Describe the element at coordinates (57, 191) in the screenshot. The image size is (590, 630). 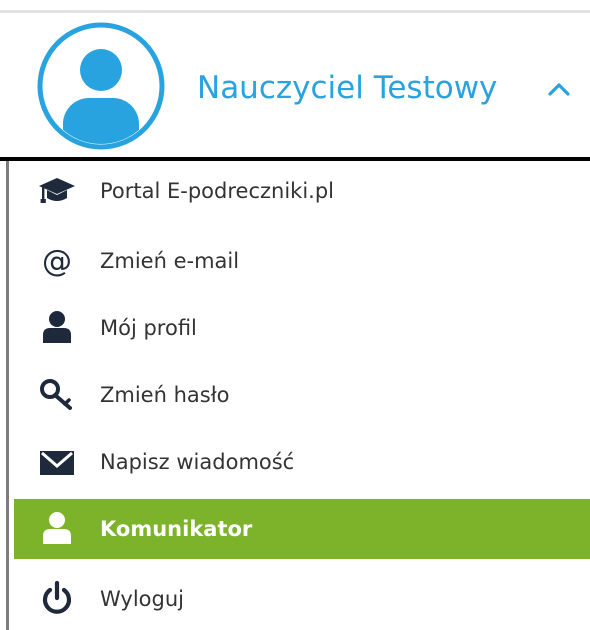
I see `graduation-cap-icon` at that location.